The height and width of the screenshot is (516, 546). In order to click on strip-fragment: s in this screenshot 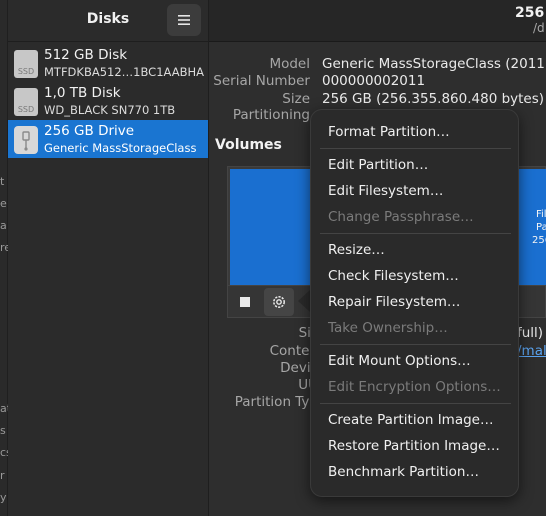, I will do `click(3, 430)`.